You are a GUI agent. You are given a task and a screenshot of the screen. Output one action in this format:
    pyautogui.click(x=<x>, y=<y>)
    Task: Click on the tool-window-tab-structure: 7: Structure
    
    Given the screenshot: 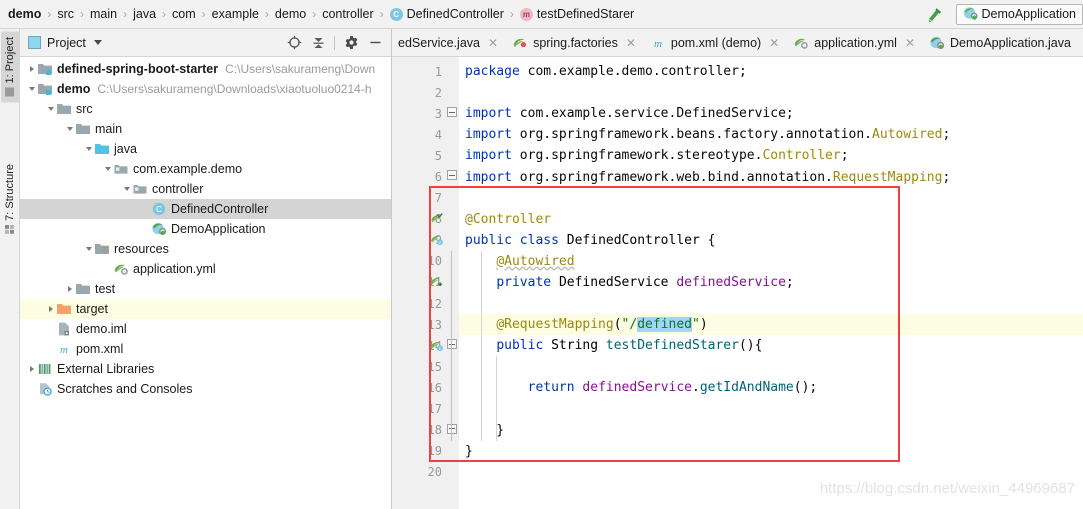 What is the action you would take?
    pyautogui.click(x=10, y=199)
    